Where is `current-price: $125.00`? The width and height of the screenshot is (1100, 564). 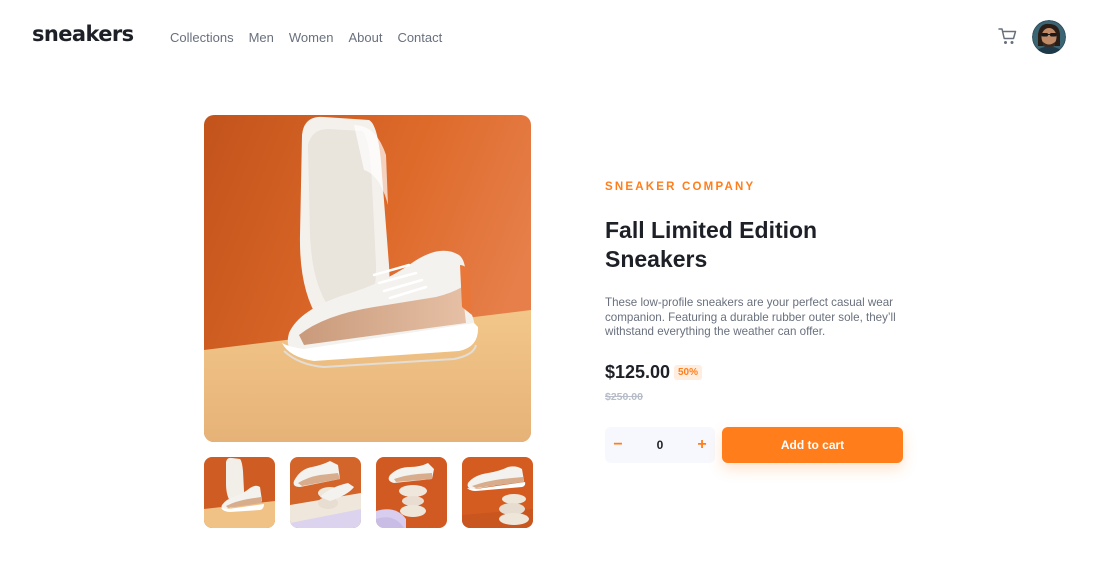 current-price: $125.00 is located at coordinates (638, 372).